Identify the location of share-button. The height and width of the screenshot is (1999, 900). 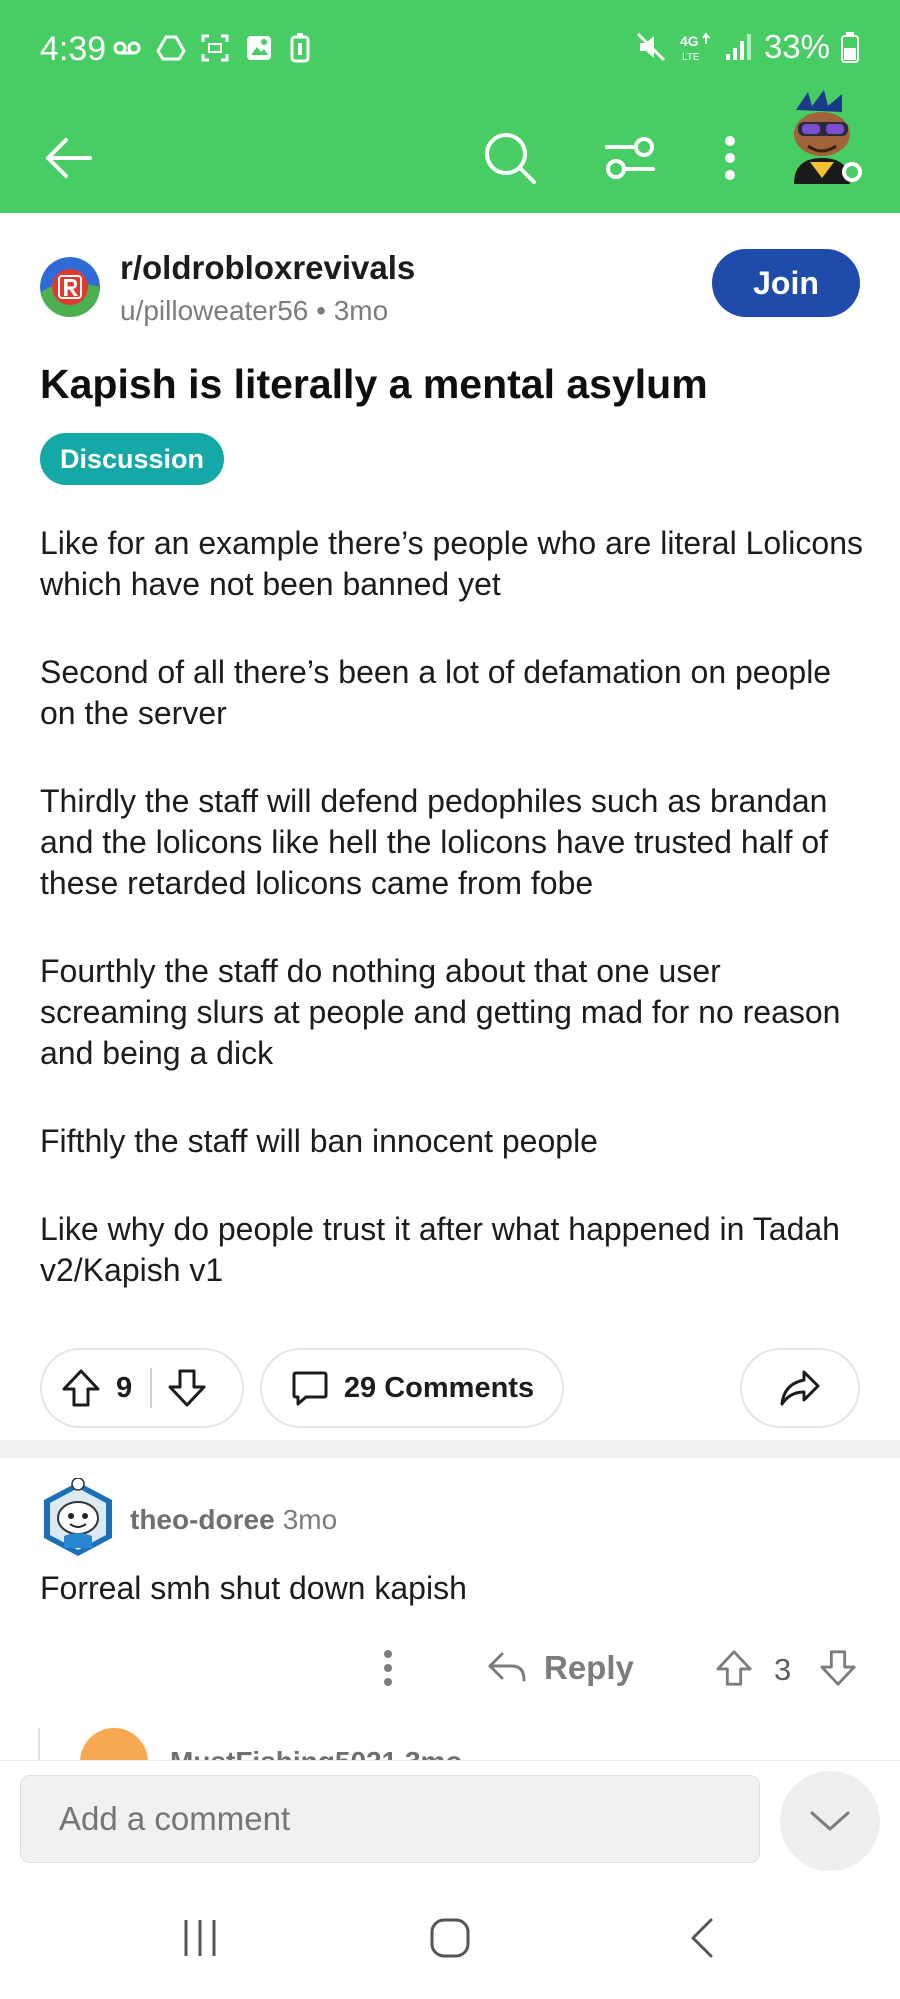
(800, 1388).